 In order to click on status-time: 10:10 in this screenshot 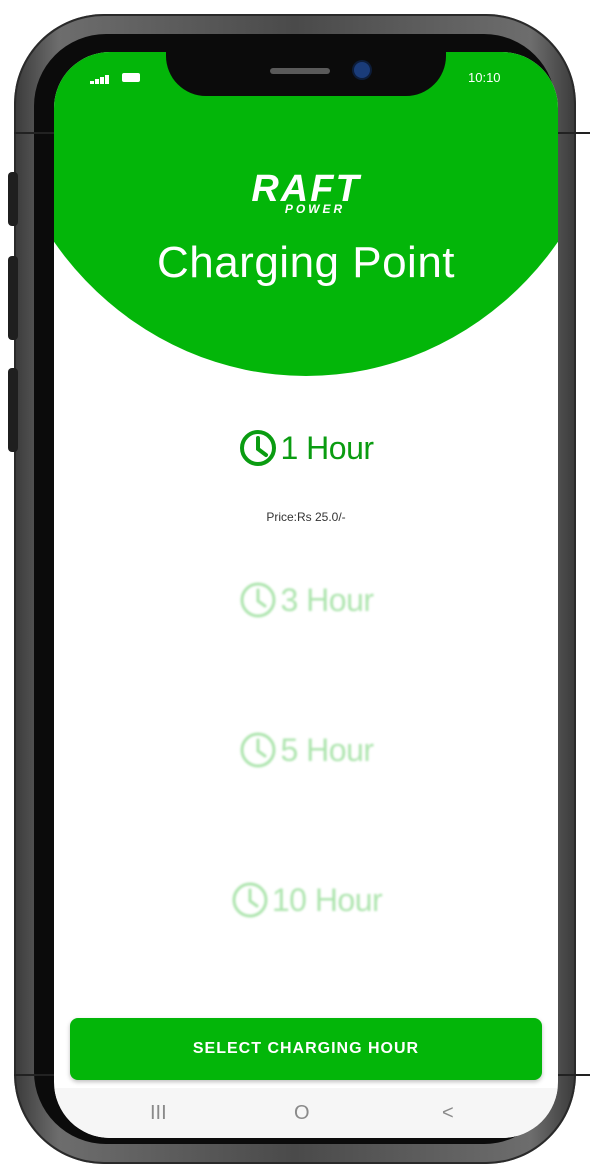, I will do `click(484, 77)`.